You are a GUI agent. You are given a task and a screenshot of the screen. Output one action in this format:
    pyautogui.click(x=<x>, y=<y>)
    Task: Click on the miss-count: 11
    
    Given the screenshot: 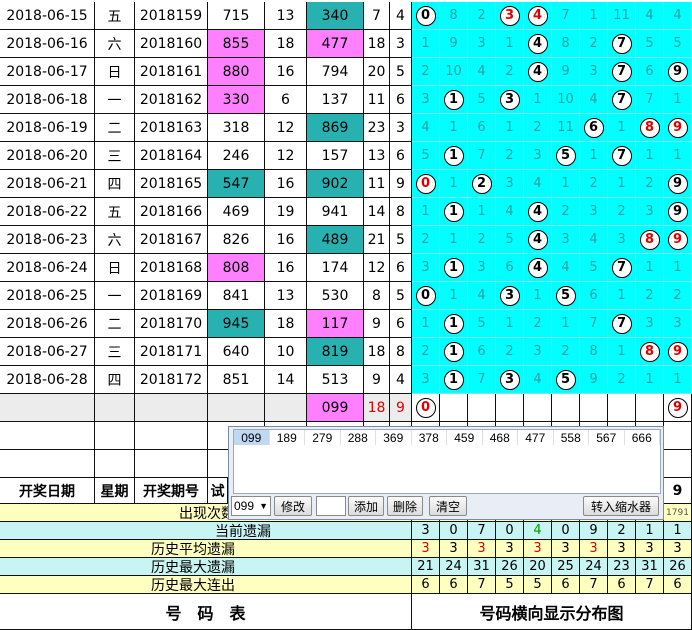 What is the action you would take?
    pyautogui.click(x=621, y=15)
    